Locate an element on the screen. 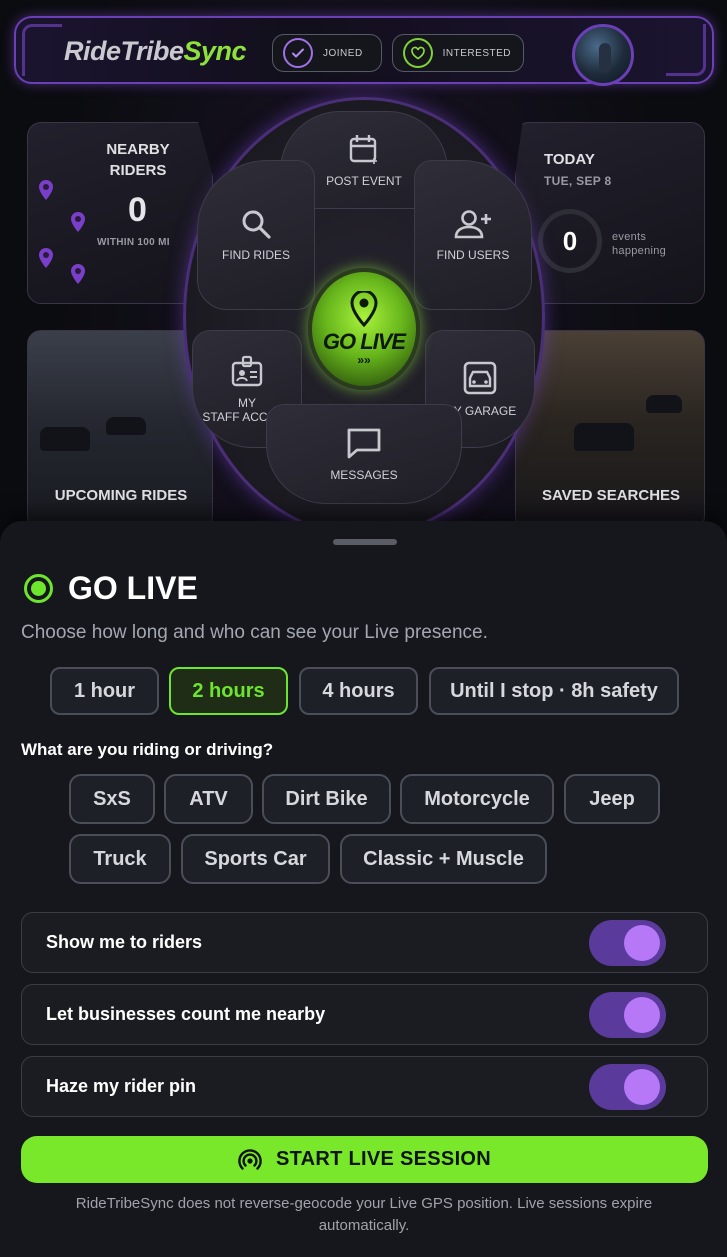  vehicle-chip-motorcycle: Motorcycle is located at coordinates (477, 799).